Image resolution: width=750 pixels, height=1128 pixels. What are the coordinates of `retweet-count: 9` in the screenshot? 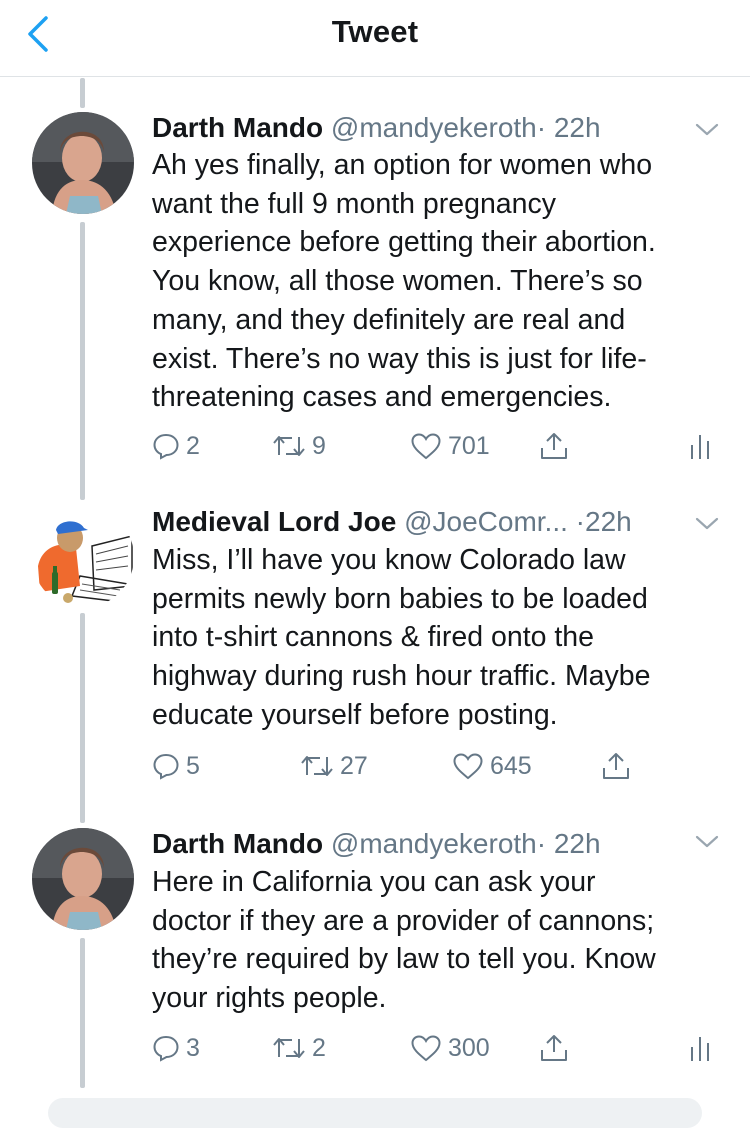 It's located at (319, 445).